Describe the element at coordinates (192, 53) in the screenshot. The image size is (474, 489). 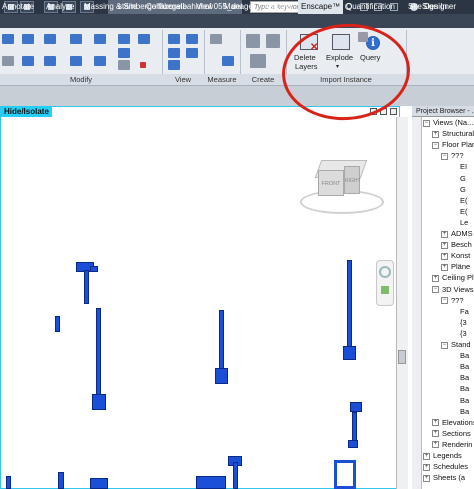
I see `filter-icon` at that location.